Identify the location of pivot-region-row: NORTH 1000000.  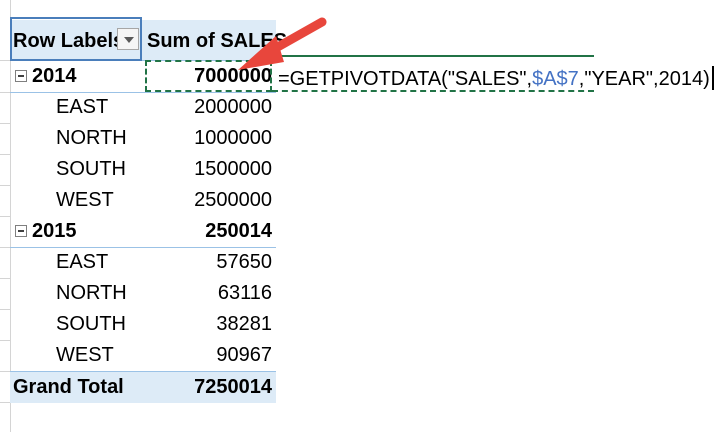
(143, 138).